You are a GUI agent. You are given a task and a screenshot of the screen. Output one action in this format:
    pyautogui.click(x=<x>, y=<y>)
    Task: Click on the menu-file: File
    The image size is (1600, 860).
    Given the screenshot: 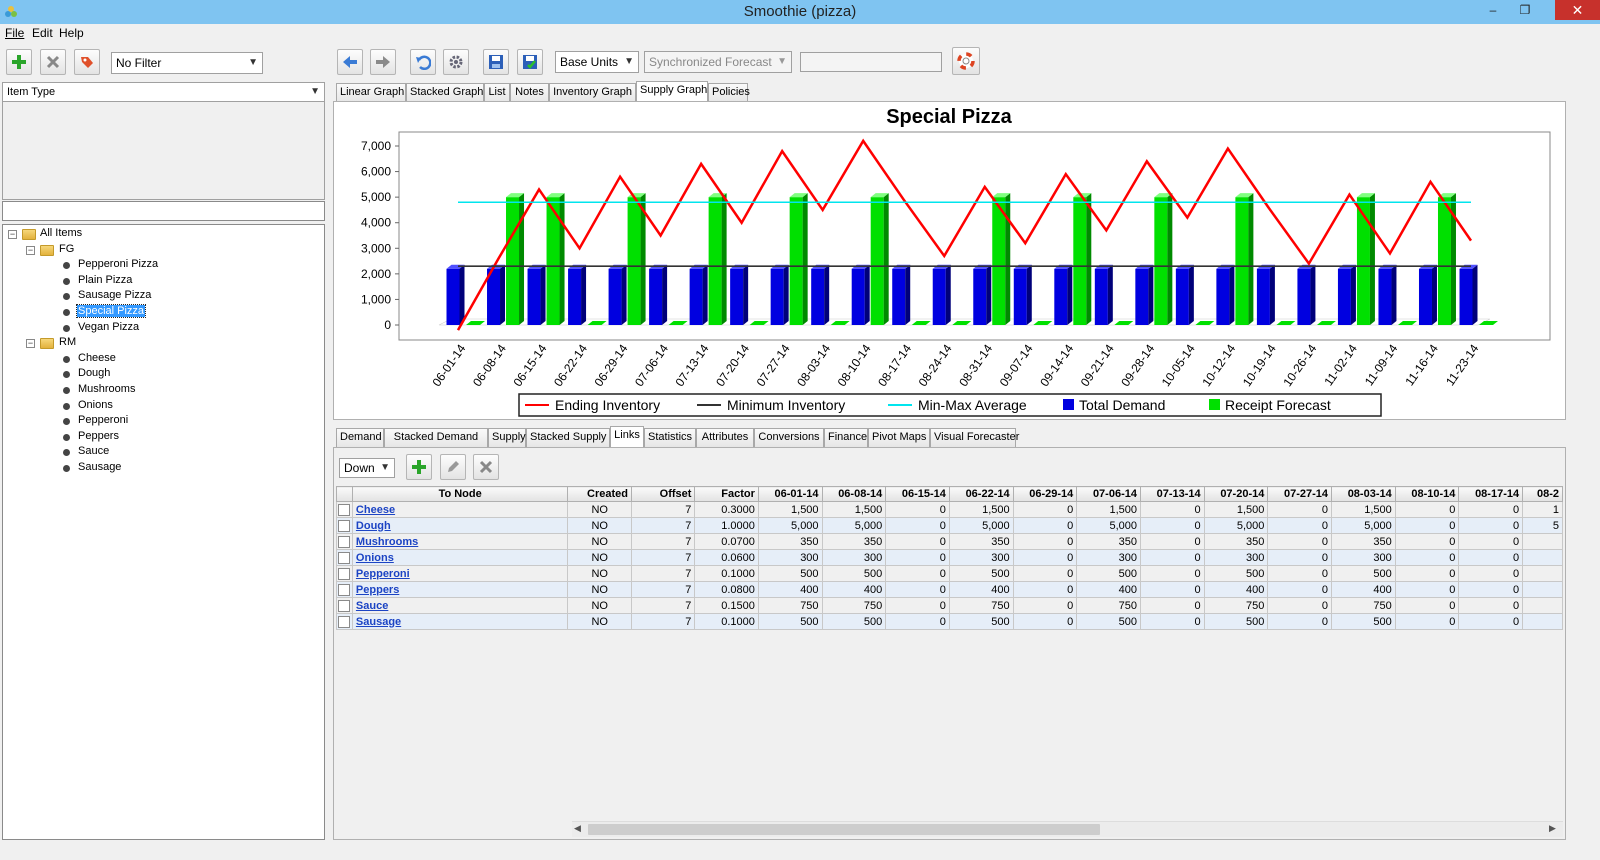 What is the action you would take?
    pyautogui.click(x=14, y=33)
    